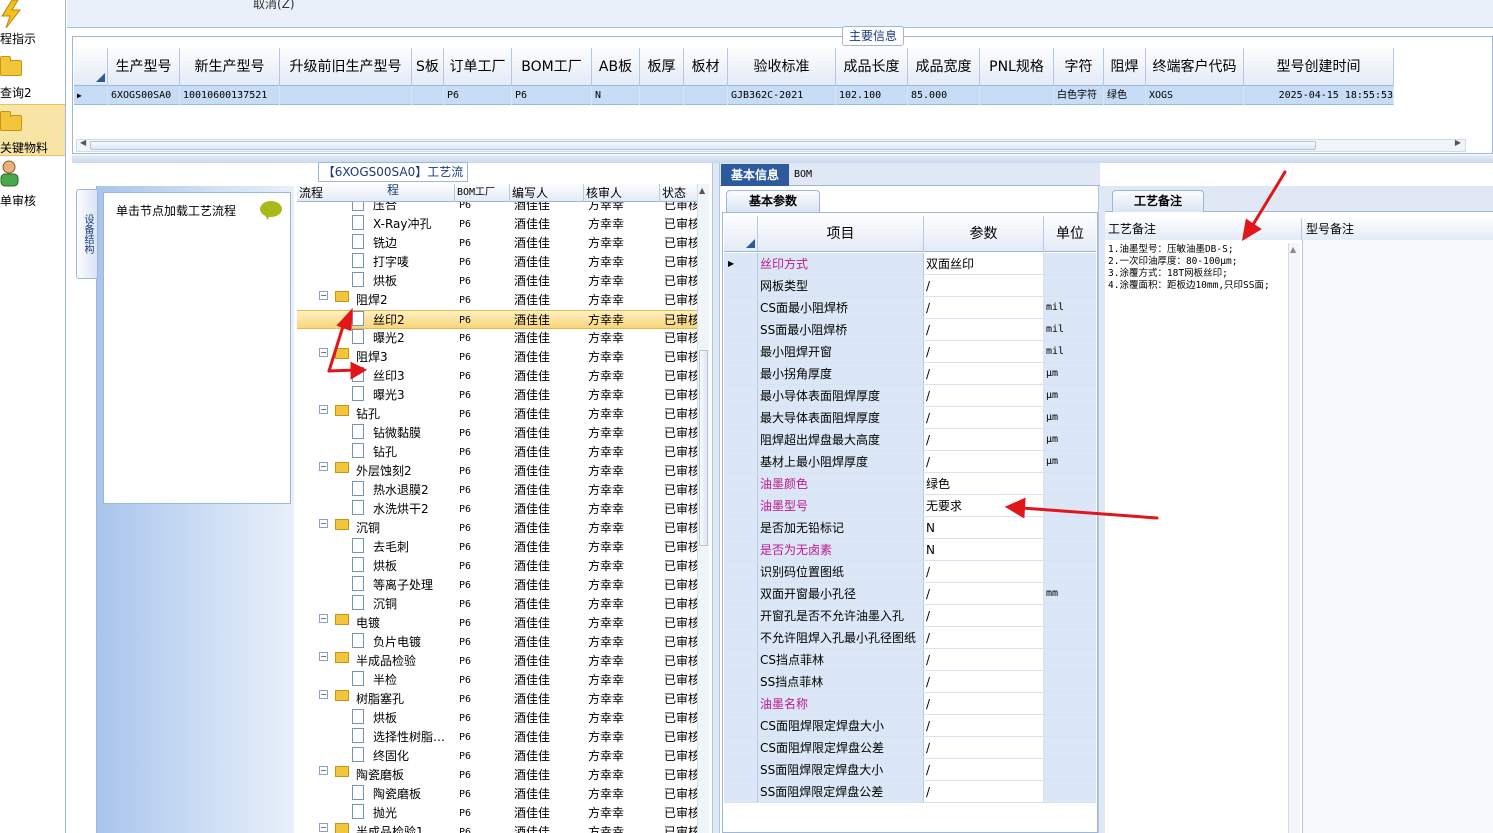 Image resolution: width=1493 pixels, height=833 pixels. Describe the element at coordinates (497, 471) in the screenshot. I see `tree-row: − 外层蚀刻2 P6 酒佳佳 方幸幸 已审核` at that location.